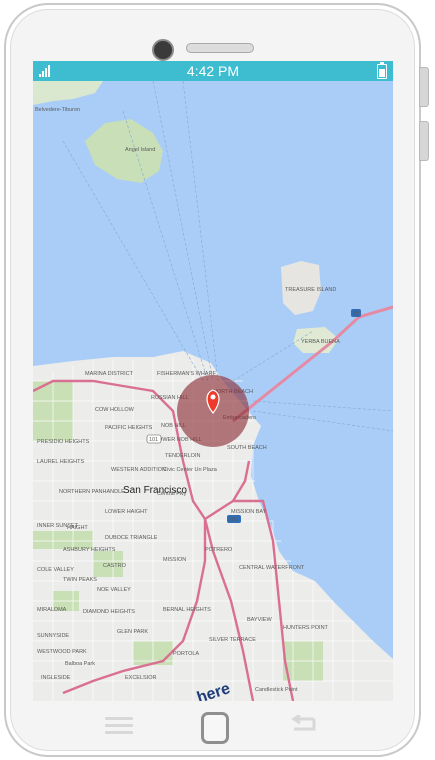 The width and height of the screenshot is (435, 760). What do you see at coordinates (186, 654) in the screenshot?
I see `svg-text: PORTOLA` at bounding box center [186, 654].